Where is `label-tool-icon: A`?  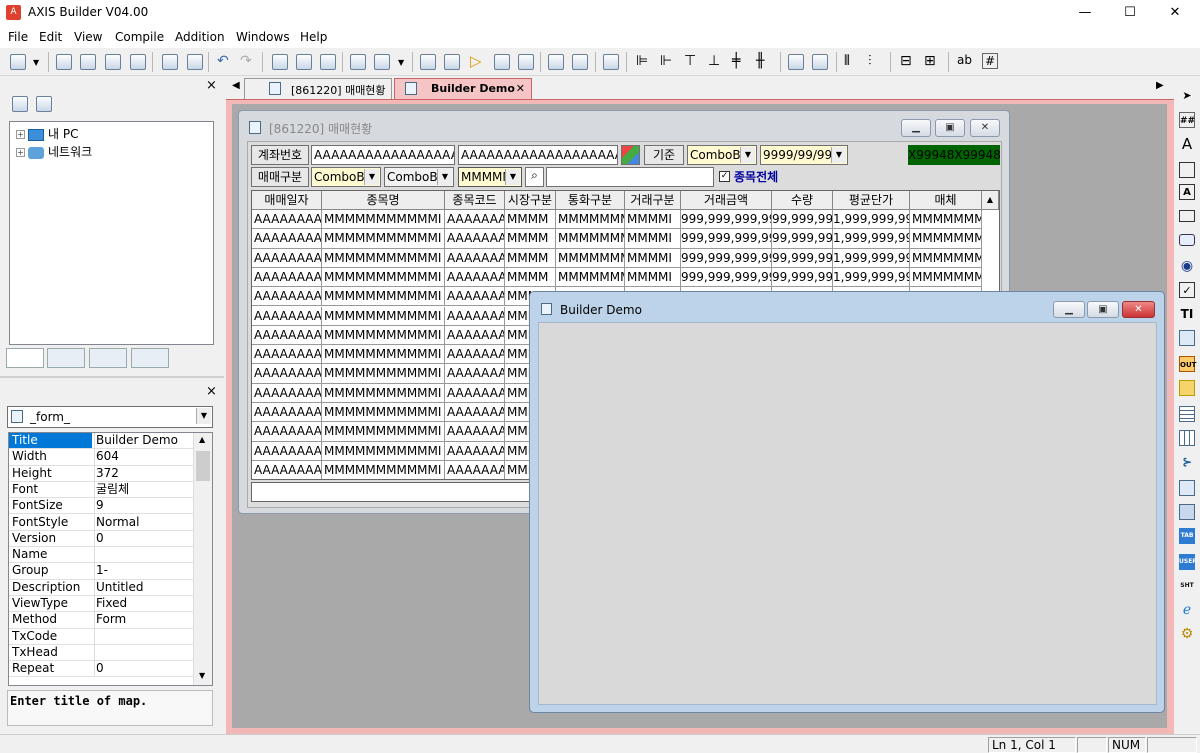
label-tool-icon: A is located at coordinates (1187, 144).